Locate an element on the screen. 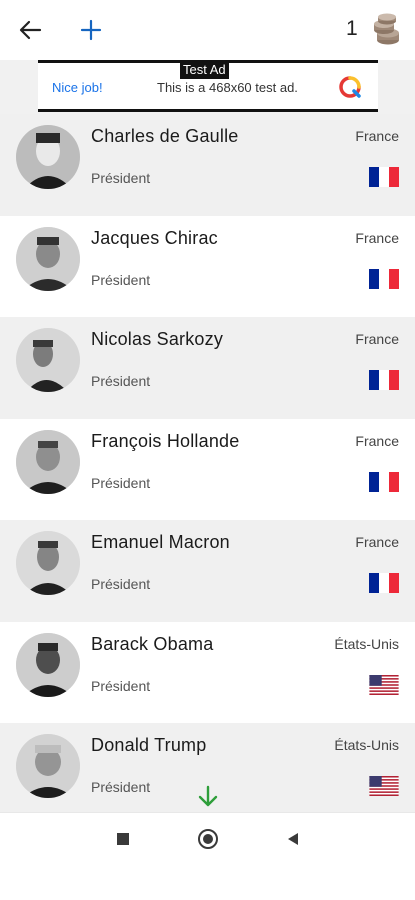 The height and width of the screenshot is (900, 415). leader-name: Charles de Gaulle is located at coordinates (165, 136).